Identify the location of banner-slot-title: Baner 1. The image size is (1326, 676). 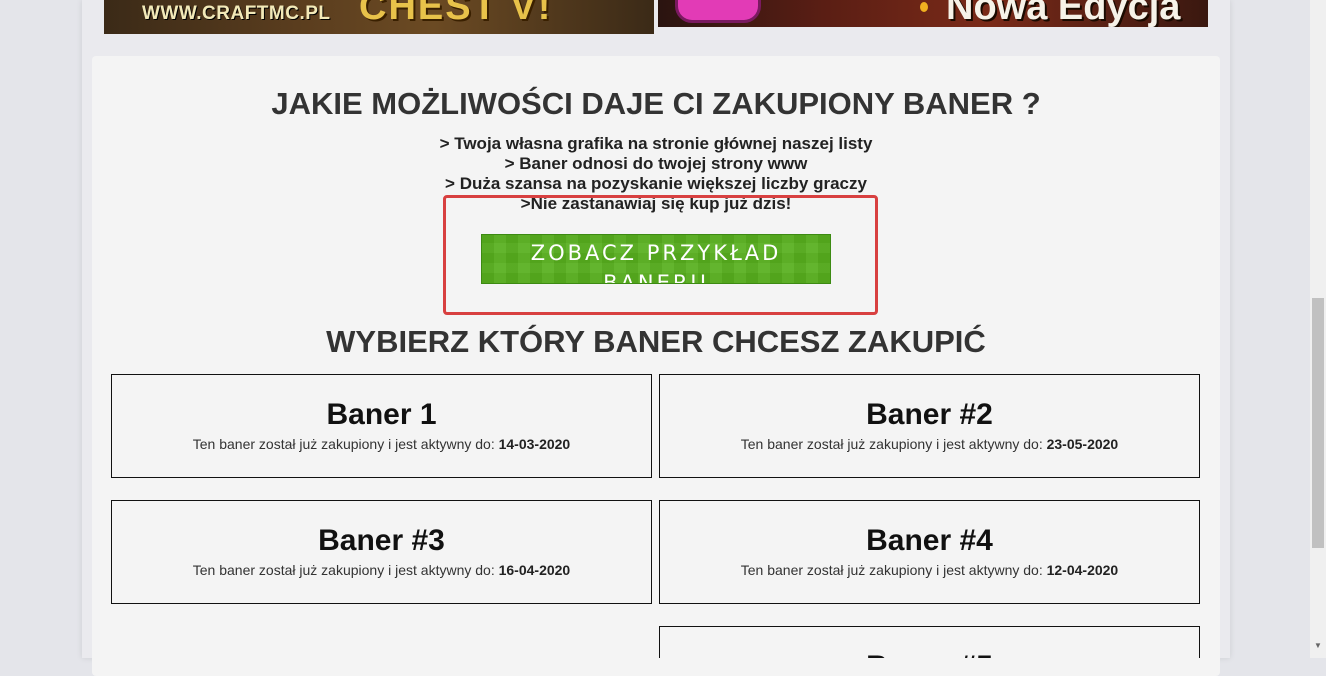
(381, 414).